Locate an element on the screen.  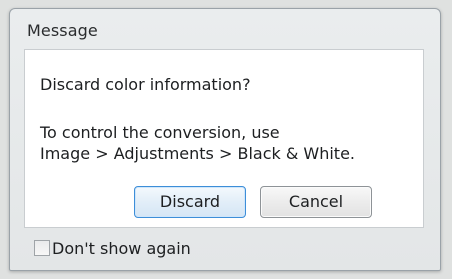
dont-show-again-option: Don't show again is located at coordinates (112, 248).